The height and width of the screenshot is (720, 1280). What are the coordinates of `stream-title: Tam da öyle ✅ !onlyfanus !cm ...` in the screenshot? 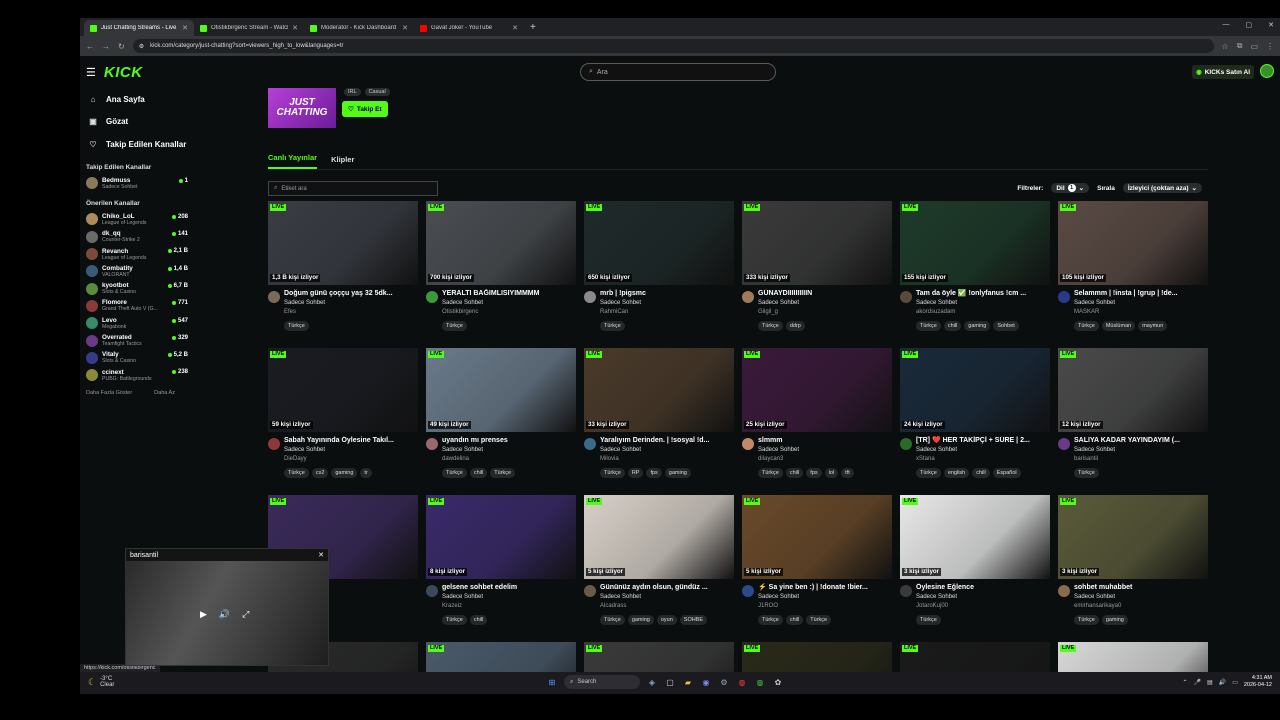 It's located at (980, 294).